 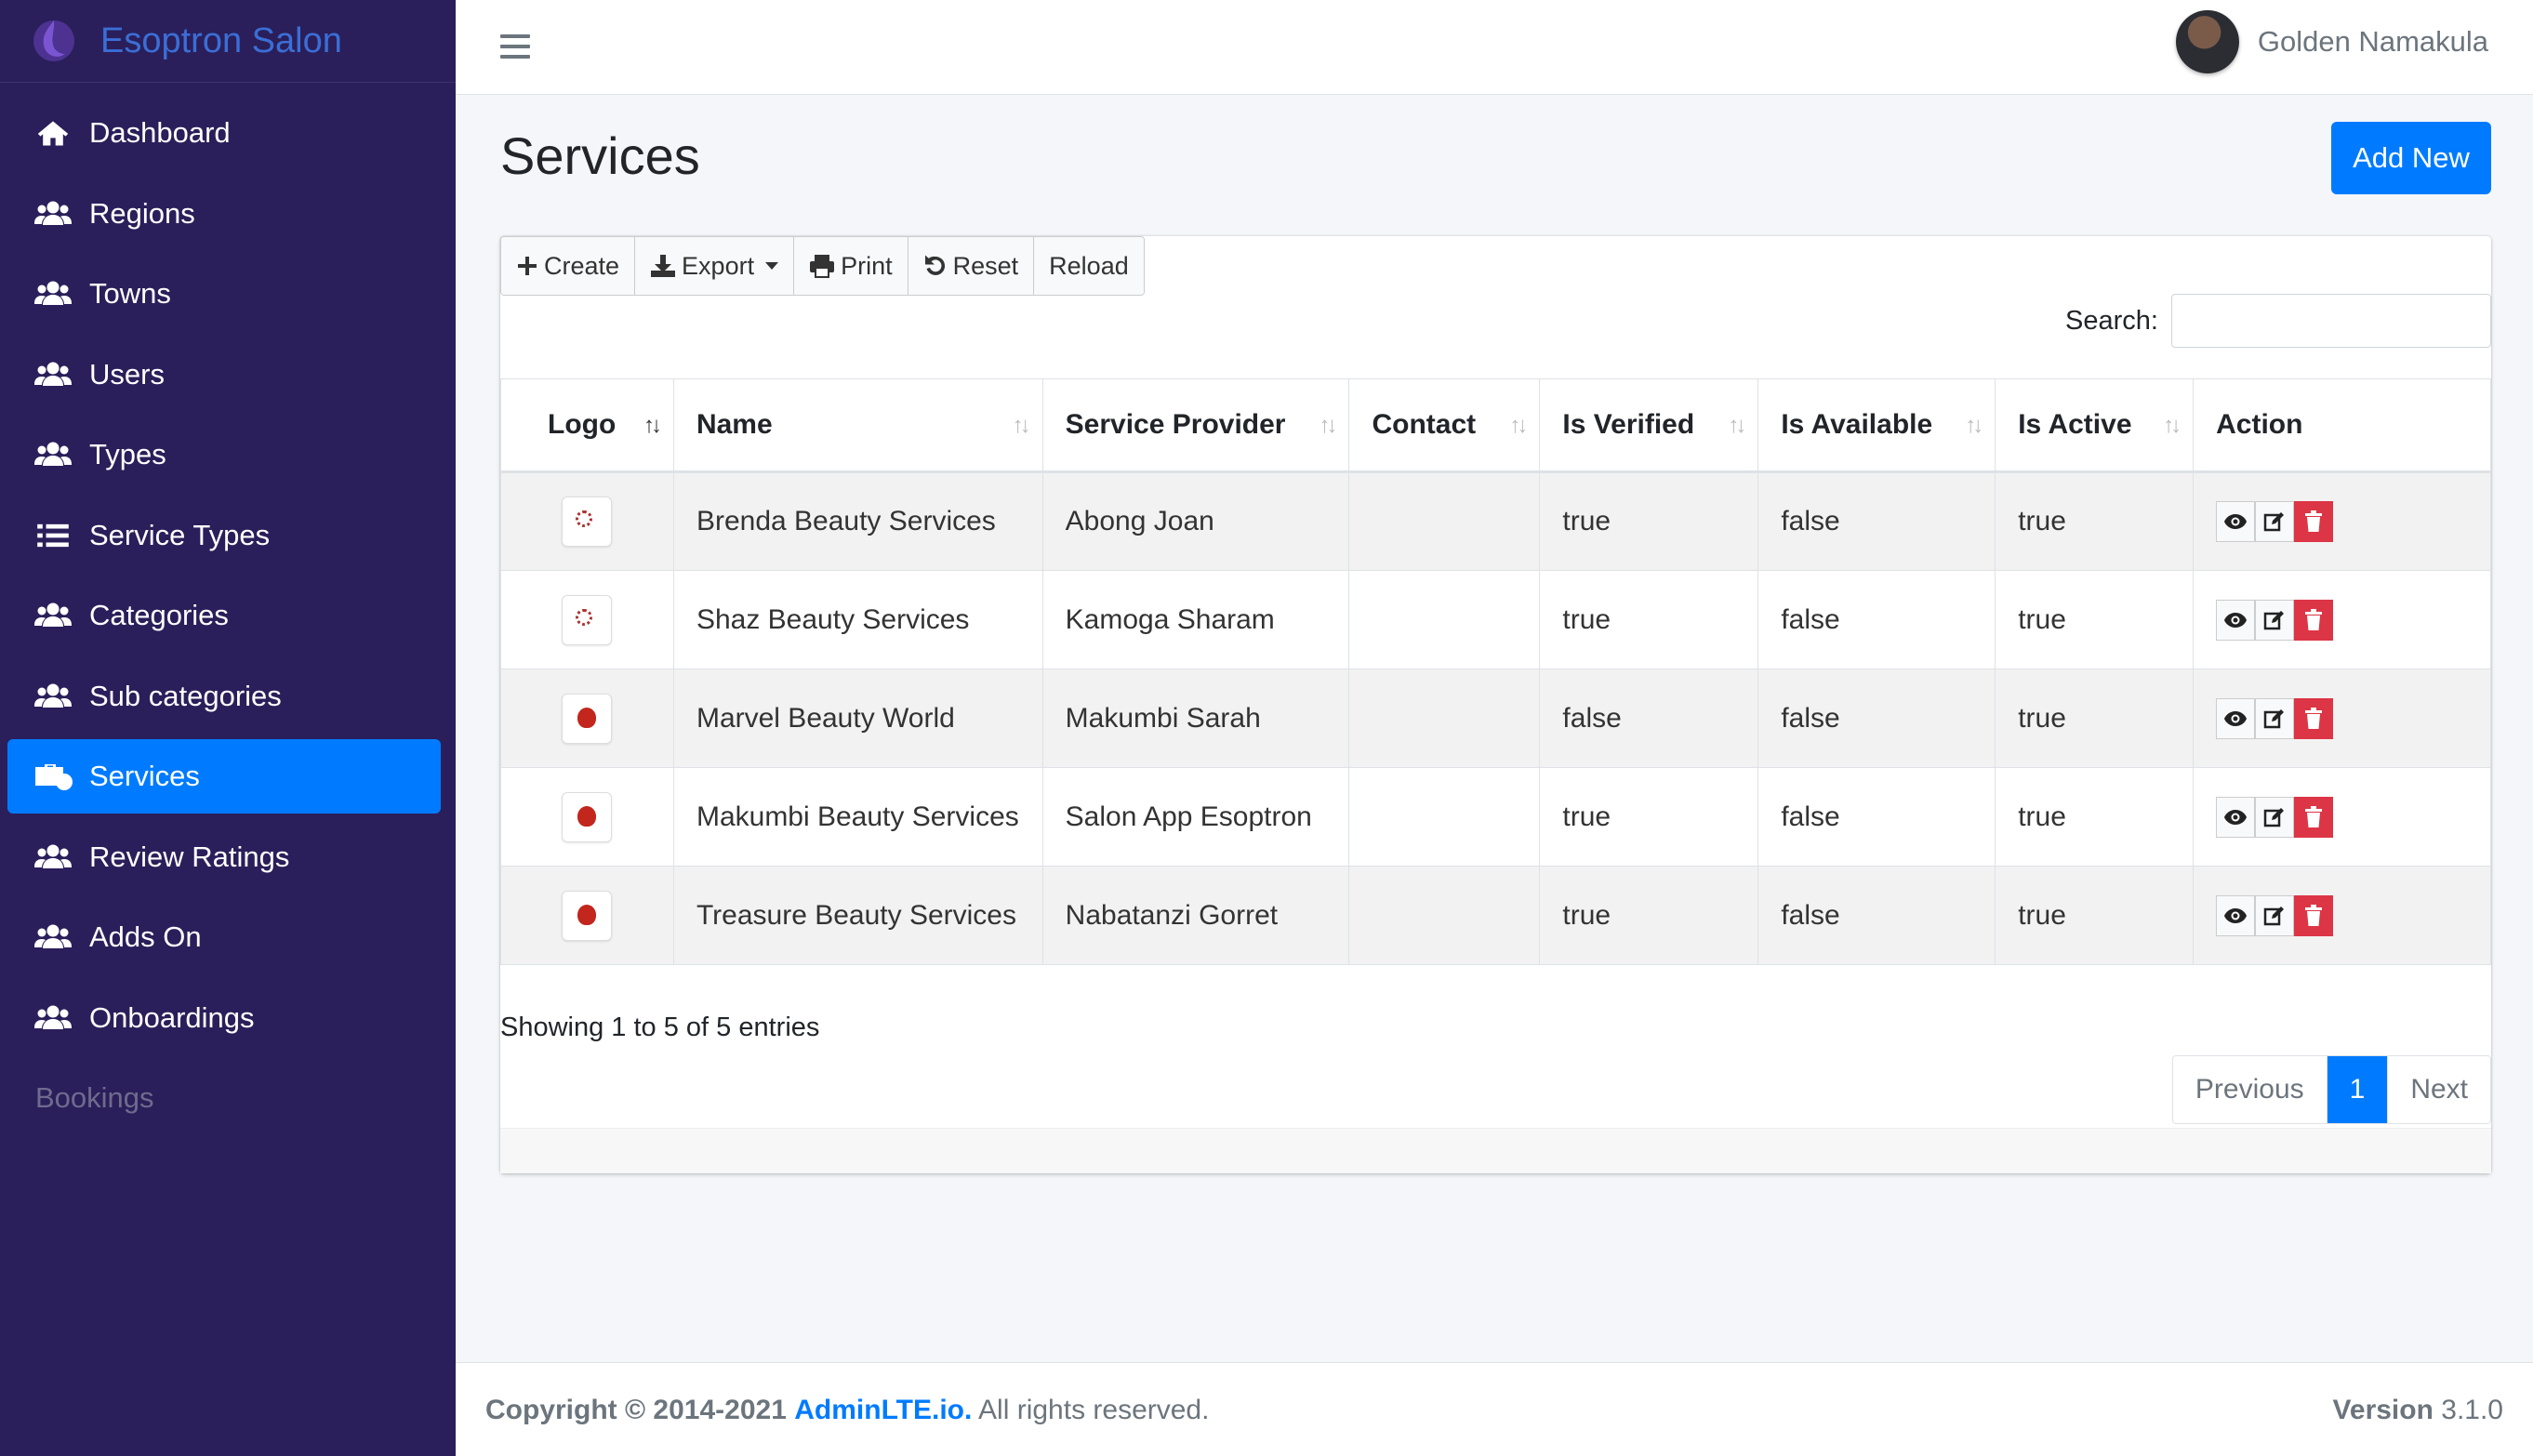 I want to click on name-cell: Shaz Beauty Services, so click(x=857, y=619).